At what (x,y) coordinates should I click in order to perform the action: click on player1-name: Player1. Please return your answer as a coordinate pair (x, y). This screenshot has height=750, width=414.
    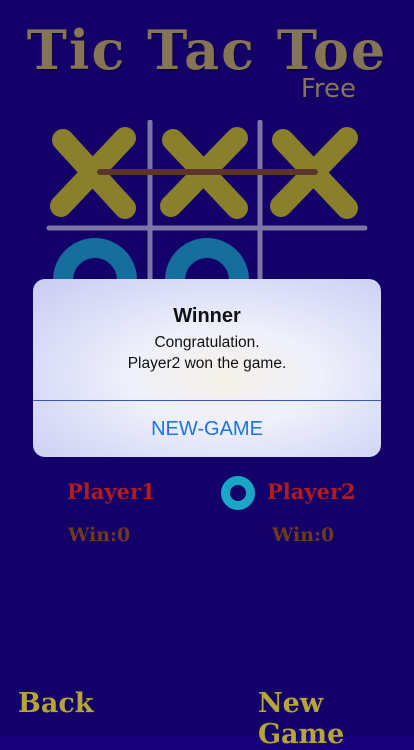
    Looking at the image, I should click on (111, 491).